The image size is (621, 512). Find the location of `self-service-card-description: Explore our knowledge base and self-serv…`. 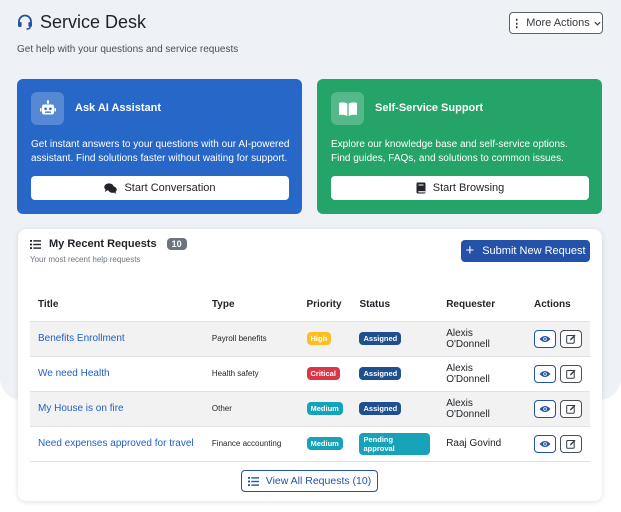

self-service-card-description: Explore our knowledge base and self-serv… is located at coordinates (449, 151).